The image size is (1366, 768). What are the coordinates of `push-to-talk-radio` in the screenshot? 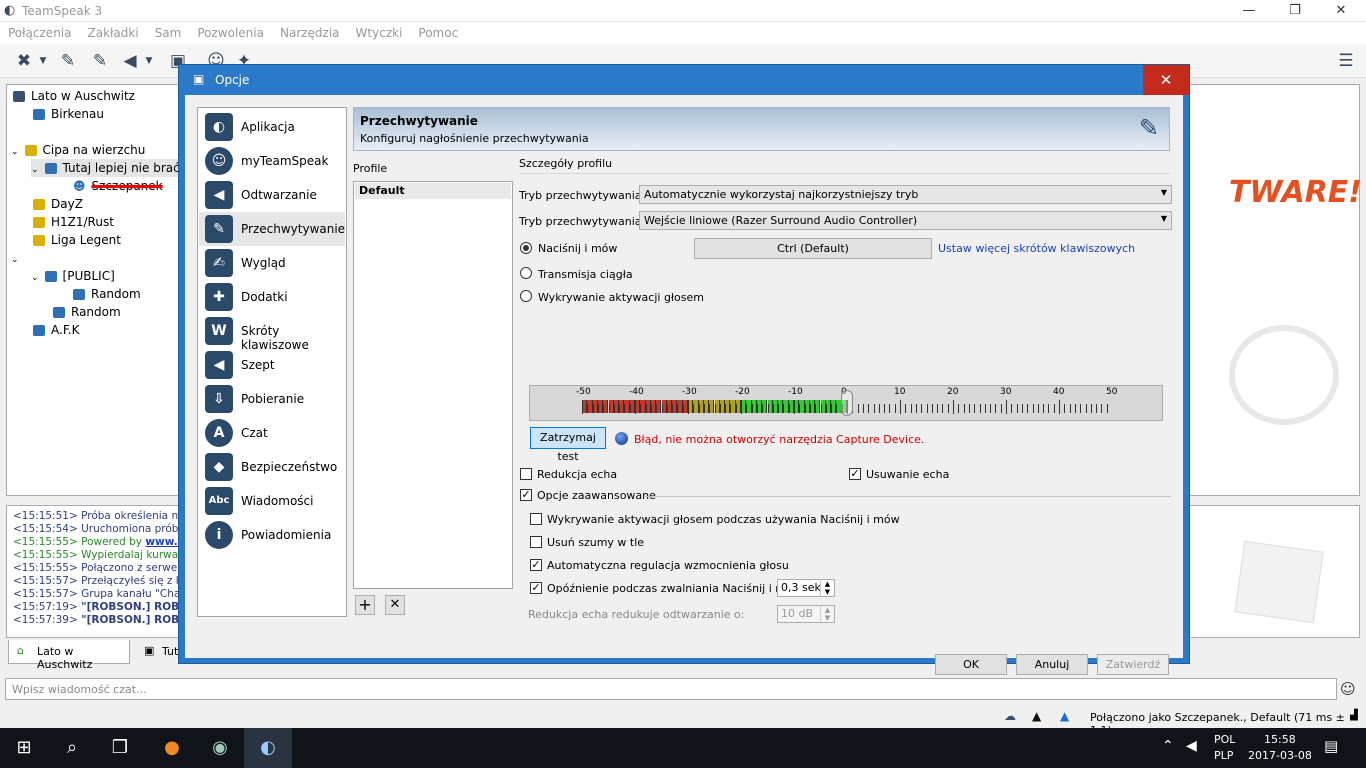 It's located at (526, 248).